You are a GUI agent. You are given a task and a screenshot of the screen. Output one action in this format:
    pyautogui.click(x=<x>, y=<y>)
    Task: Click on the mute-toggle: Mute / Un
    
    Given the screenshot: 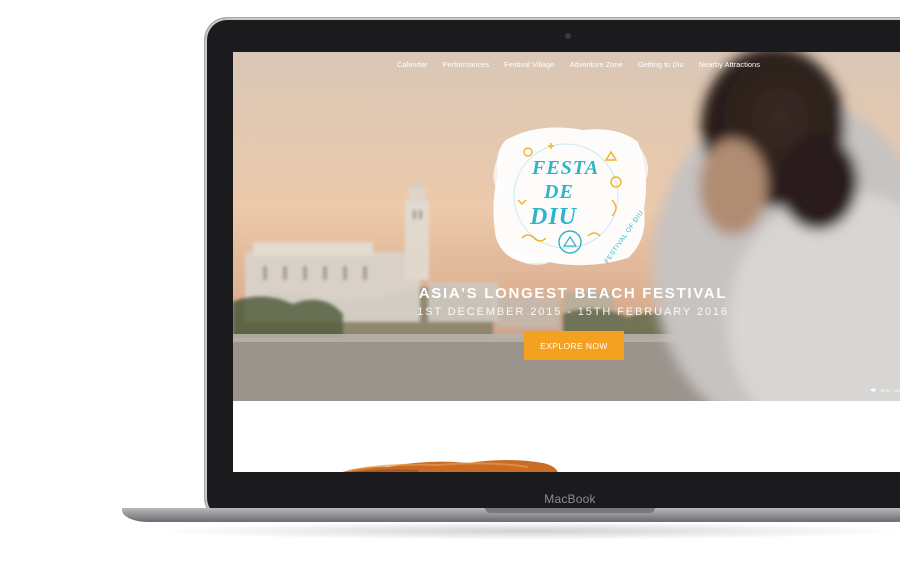 What is the action you would take?
    pyautogui.click(x=885, y=390)
    